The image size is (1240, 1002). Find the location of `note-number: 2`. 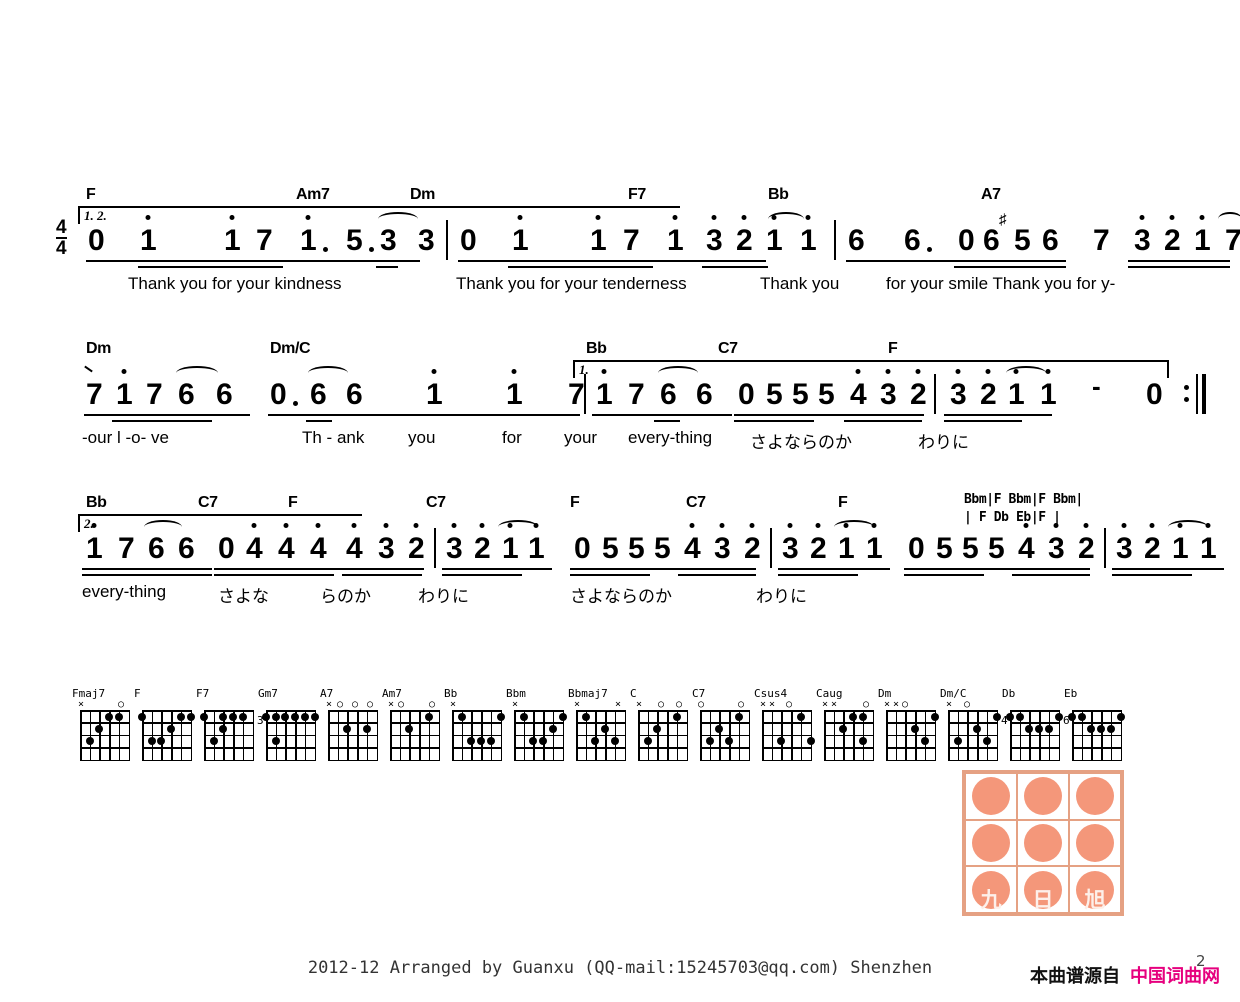

note-number: 2 is located at coordinates (1152, 543).